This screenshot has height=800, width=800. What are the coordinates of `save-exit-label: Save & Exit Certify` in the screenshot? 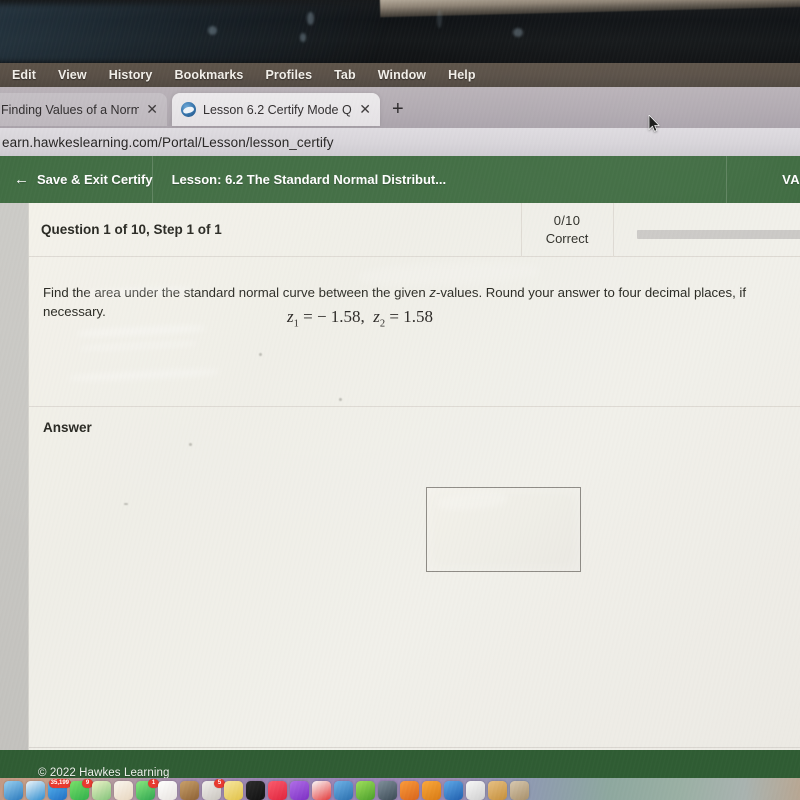 It's located at (95, 179).